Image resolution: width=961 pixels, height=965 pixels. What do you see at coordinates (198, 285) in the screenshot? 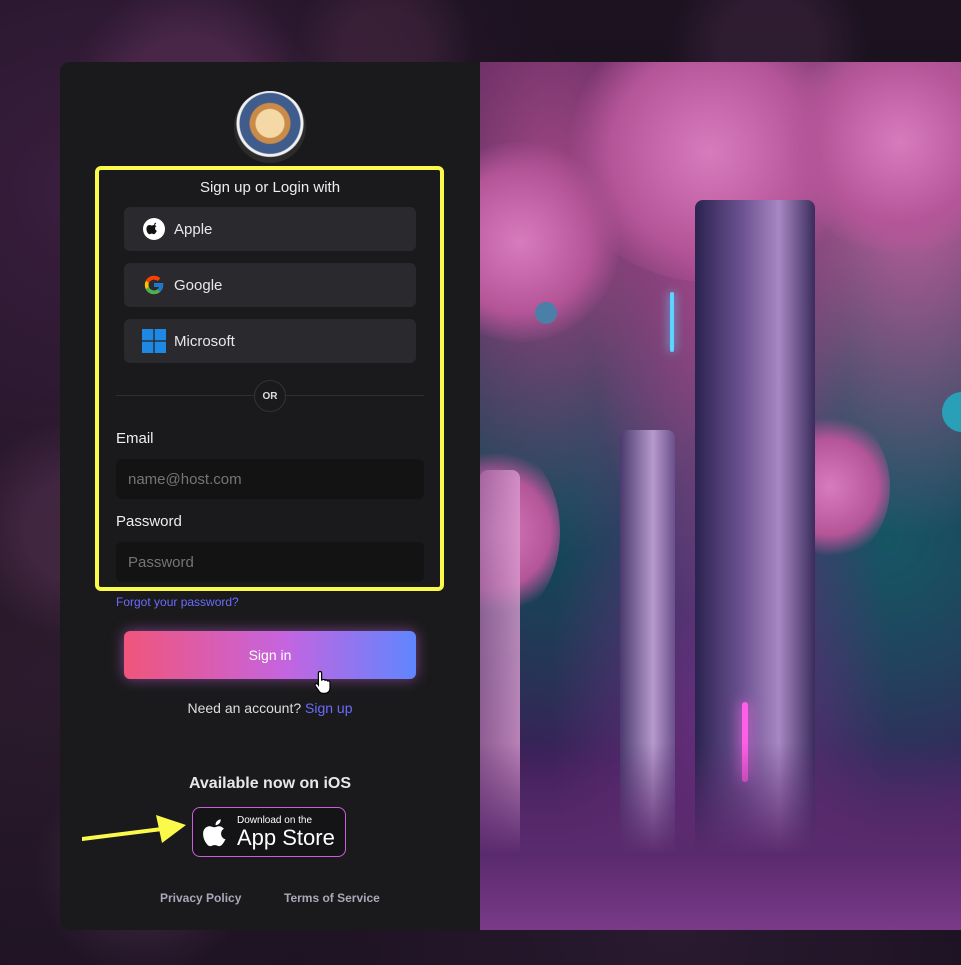
I see `google-login-label: Google` at bounding box center [198, 285].